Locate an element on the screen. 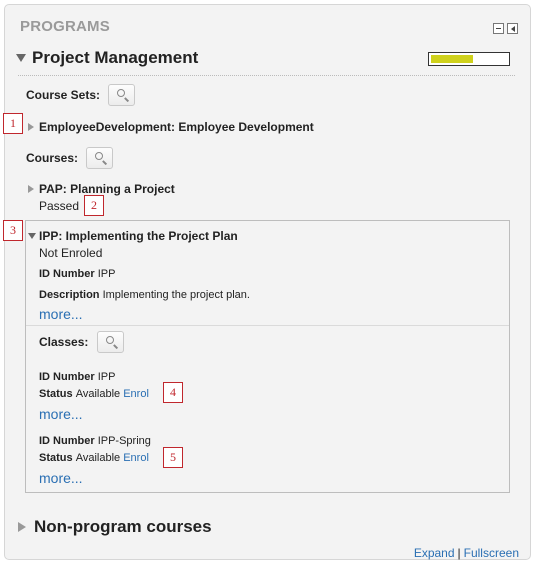 The height and width of the screenshot is (562, 535). course-sets-search-button is located at coordinates (122, 95).